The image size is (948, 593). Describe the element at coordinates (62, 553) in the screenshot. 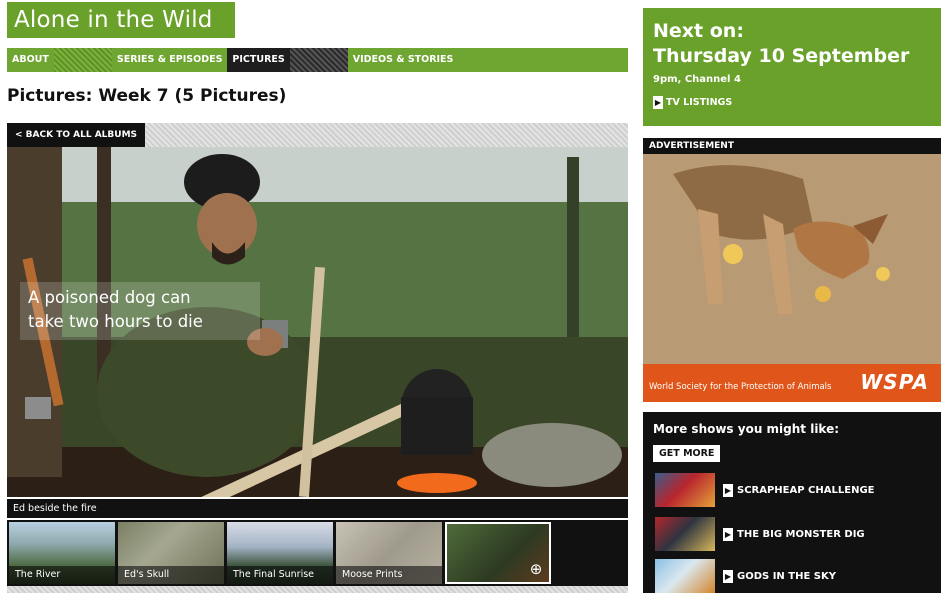

I see `thumbnail-the-river: The River` at that location.